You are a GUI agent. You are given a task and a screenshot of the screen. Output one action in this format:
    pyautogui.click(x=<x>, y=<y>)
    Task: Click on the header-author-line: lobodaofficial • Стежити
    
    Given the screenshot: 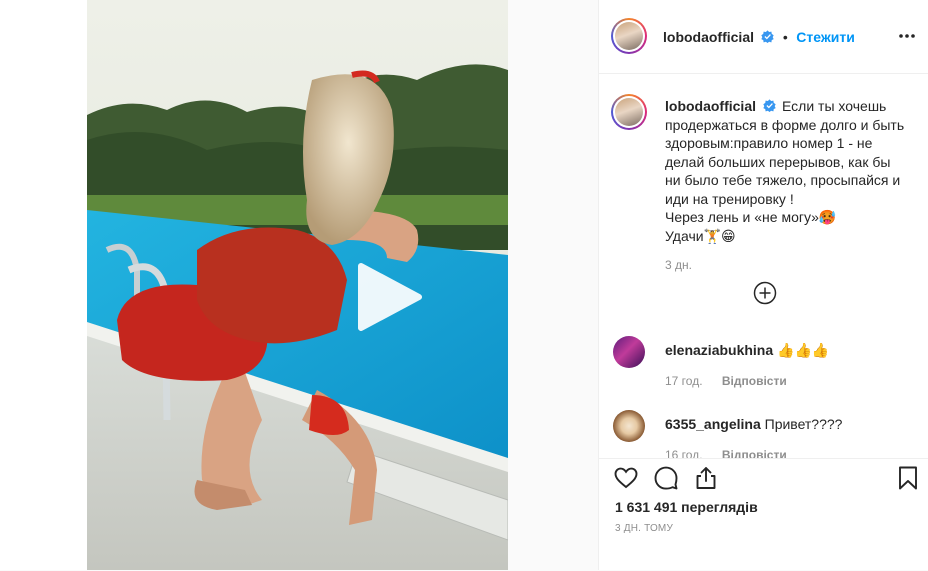 What is the action you would take?
    pyautogui.click(x=759, y=38)
    